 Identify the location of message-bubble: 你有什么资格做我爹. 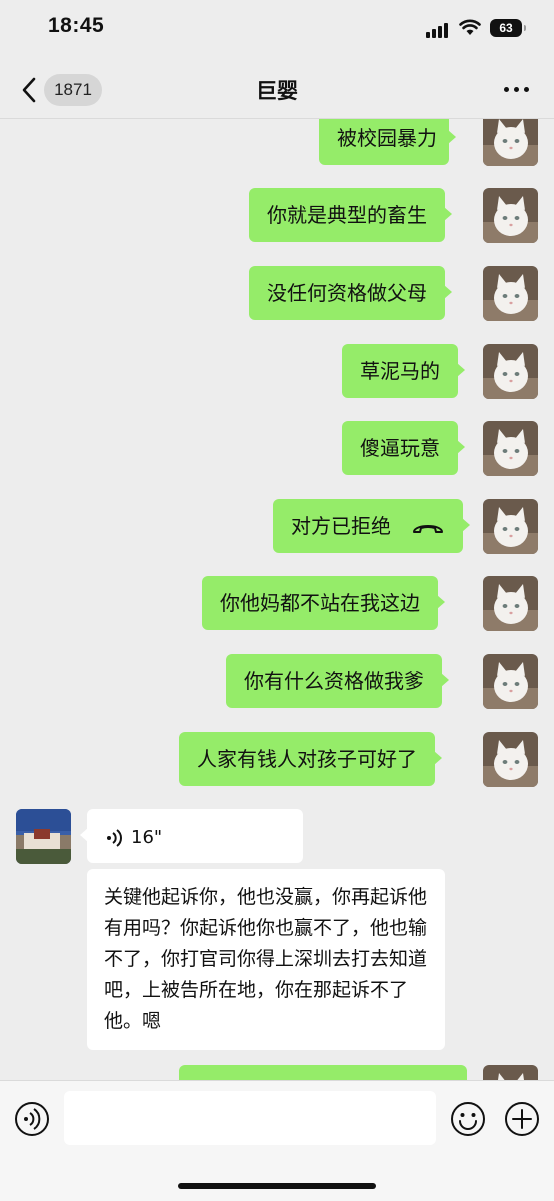
(337, 681).